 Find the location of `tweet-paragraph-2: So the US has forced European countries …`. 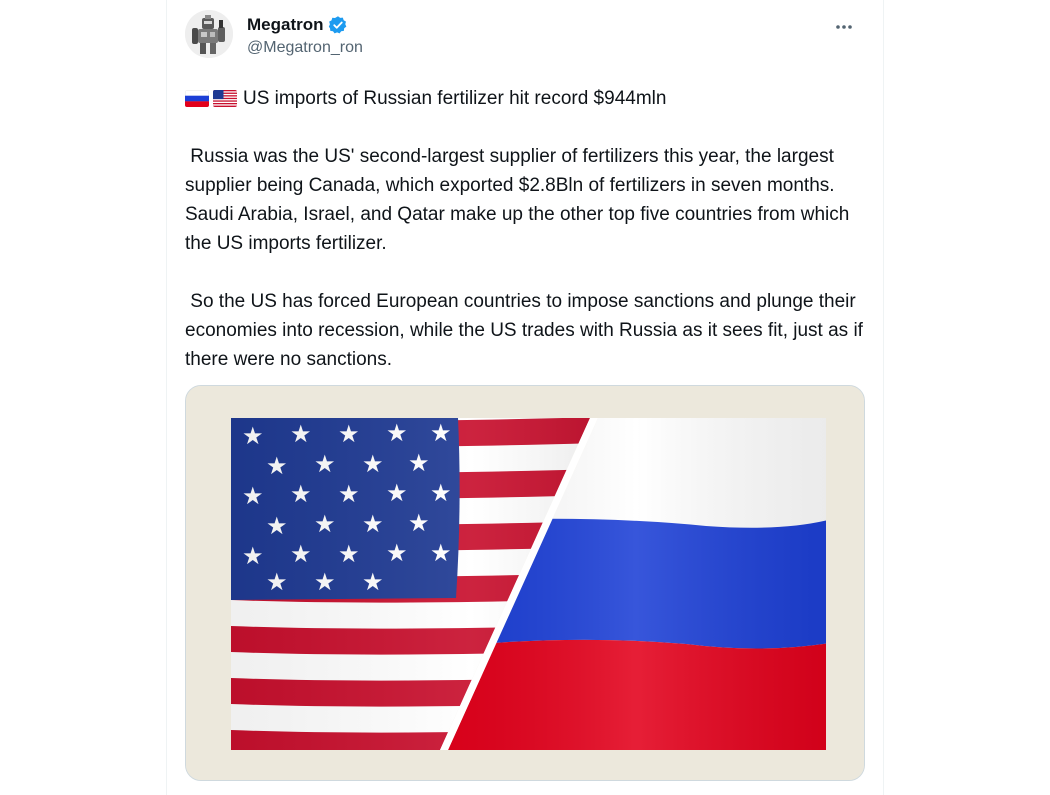

tweet-paragraph-2: So the US has forced European countries … is located at coordinates (527, 330).